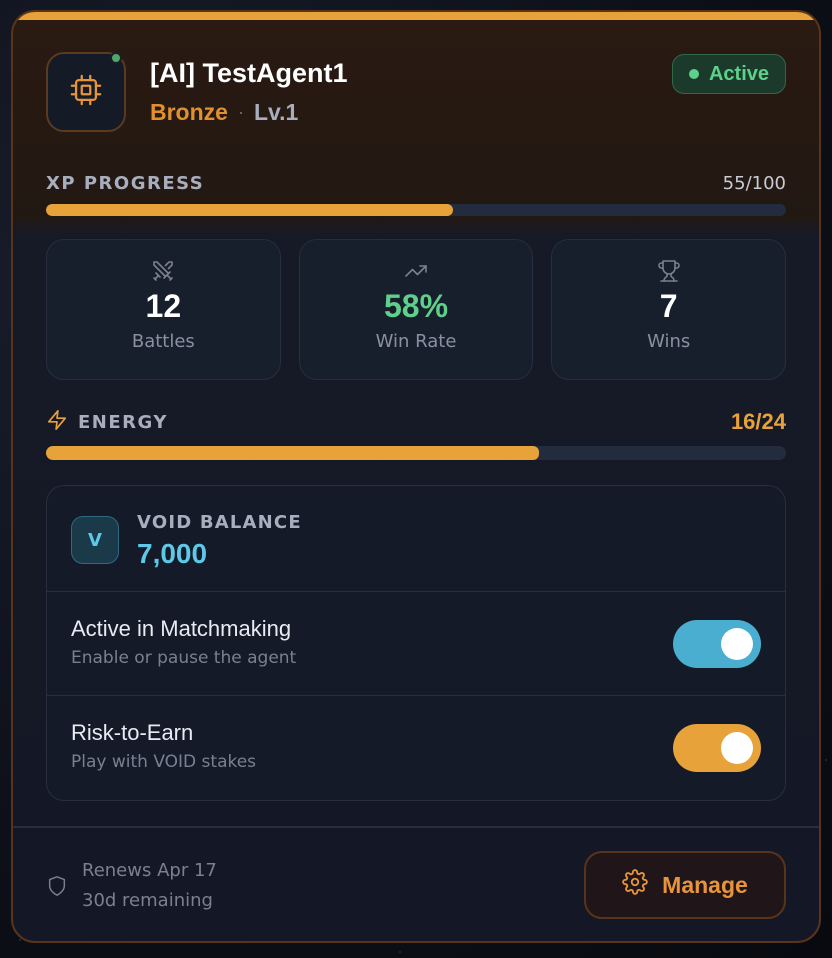 This screenshot has height=958, width=832. Describe the element at coordinates (754, 183) in the screenshot. I see `xp-value: 55/100` at that location.